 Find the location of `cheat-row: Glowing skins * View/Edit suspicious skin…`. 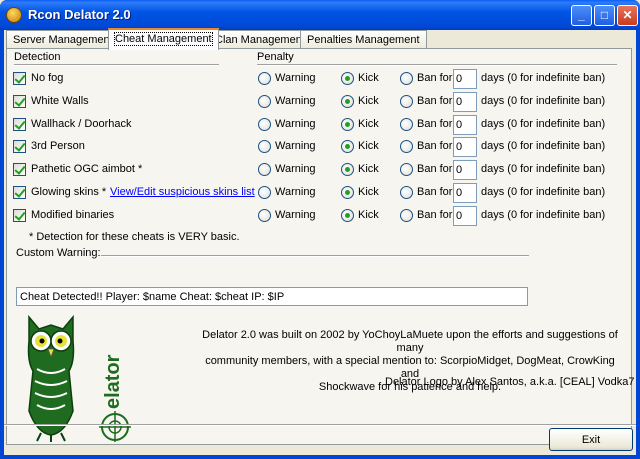

cheat-row: Glowing skins * View/Edit suspicious skin… is located at coordinates (320, 193).